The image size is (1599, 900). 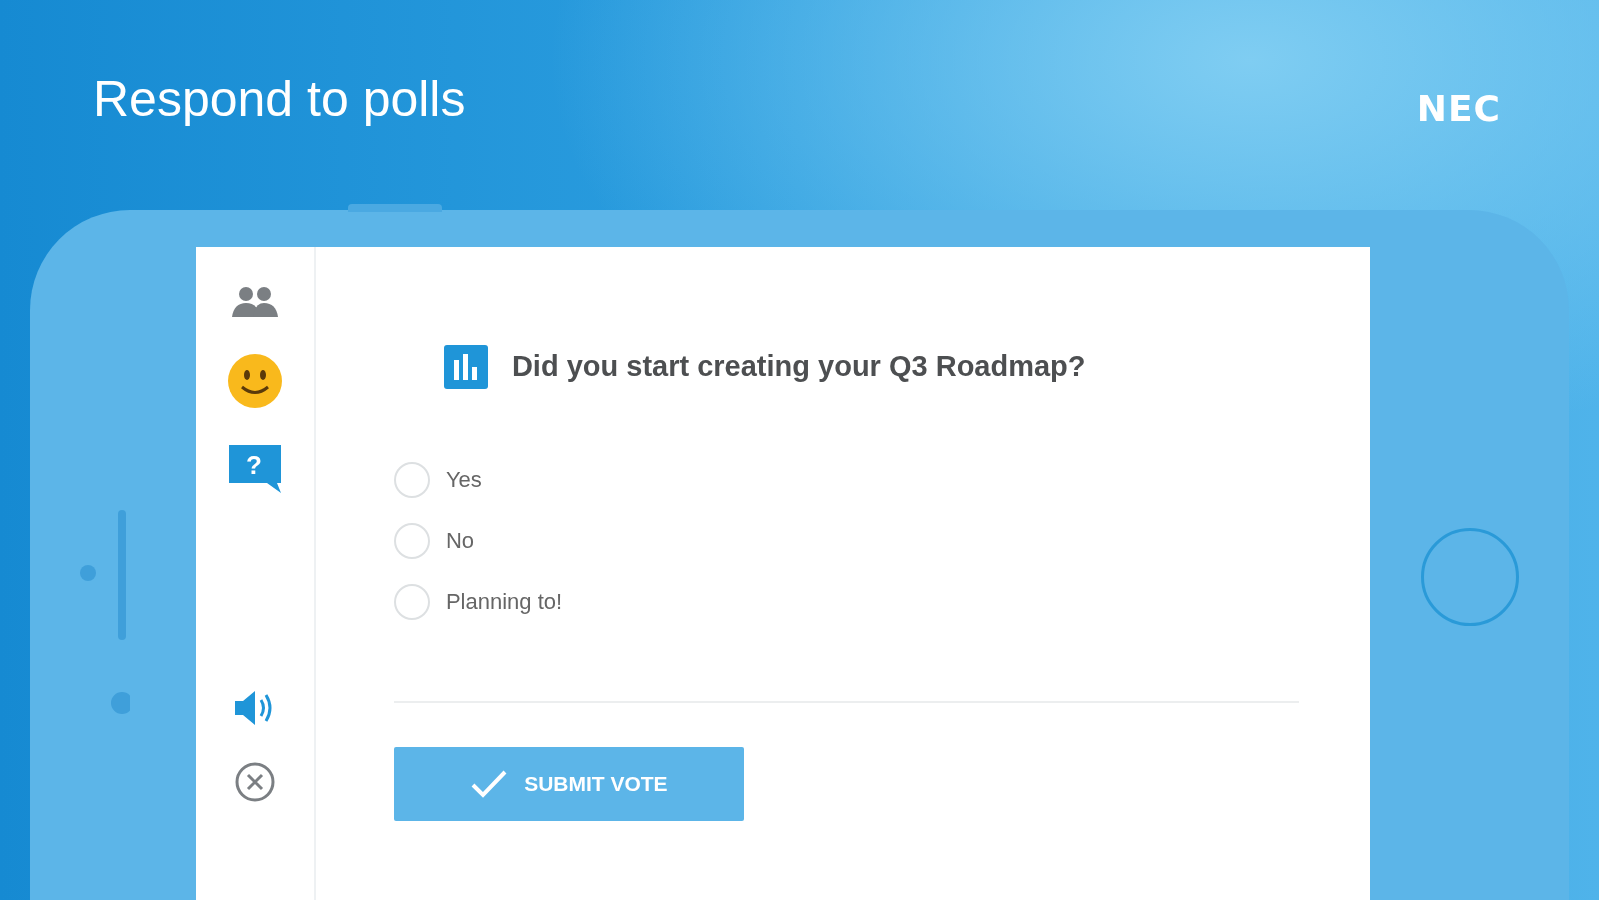 What do you see at coordinates (254, 302) in the screenshot?
I see `people-icon` at bounding box center [254, 302].